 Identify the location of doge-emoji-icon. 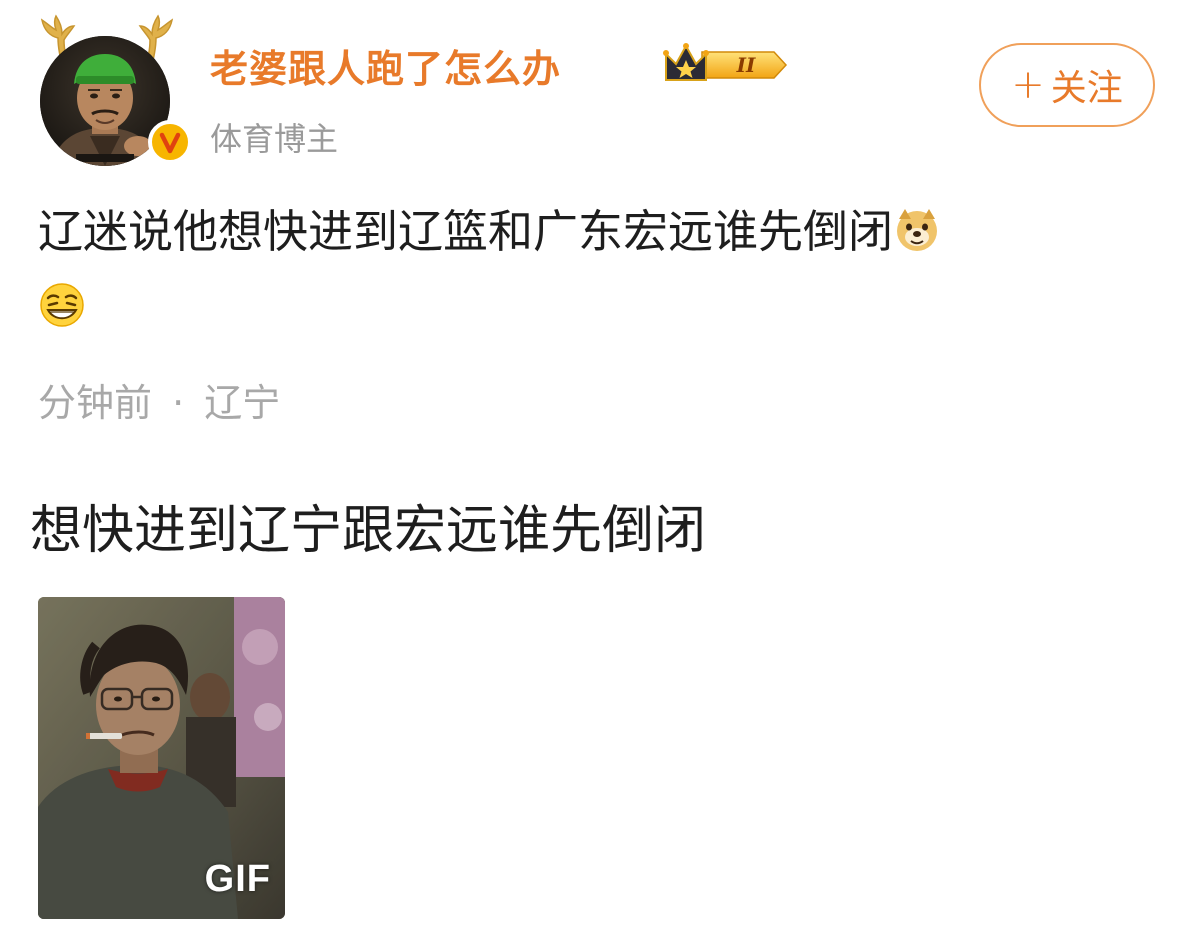
(917, 230).